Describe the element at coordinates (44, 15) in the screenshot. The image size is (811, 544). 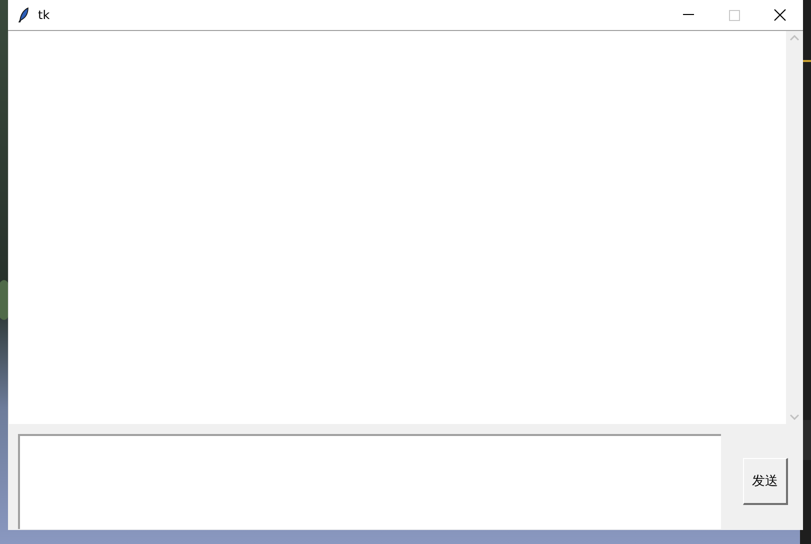
I see `window-title: tk` at that location.